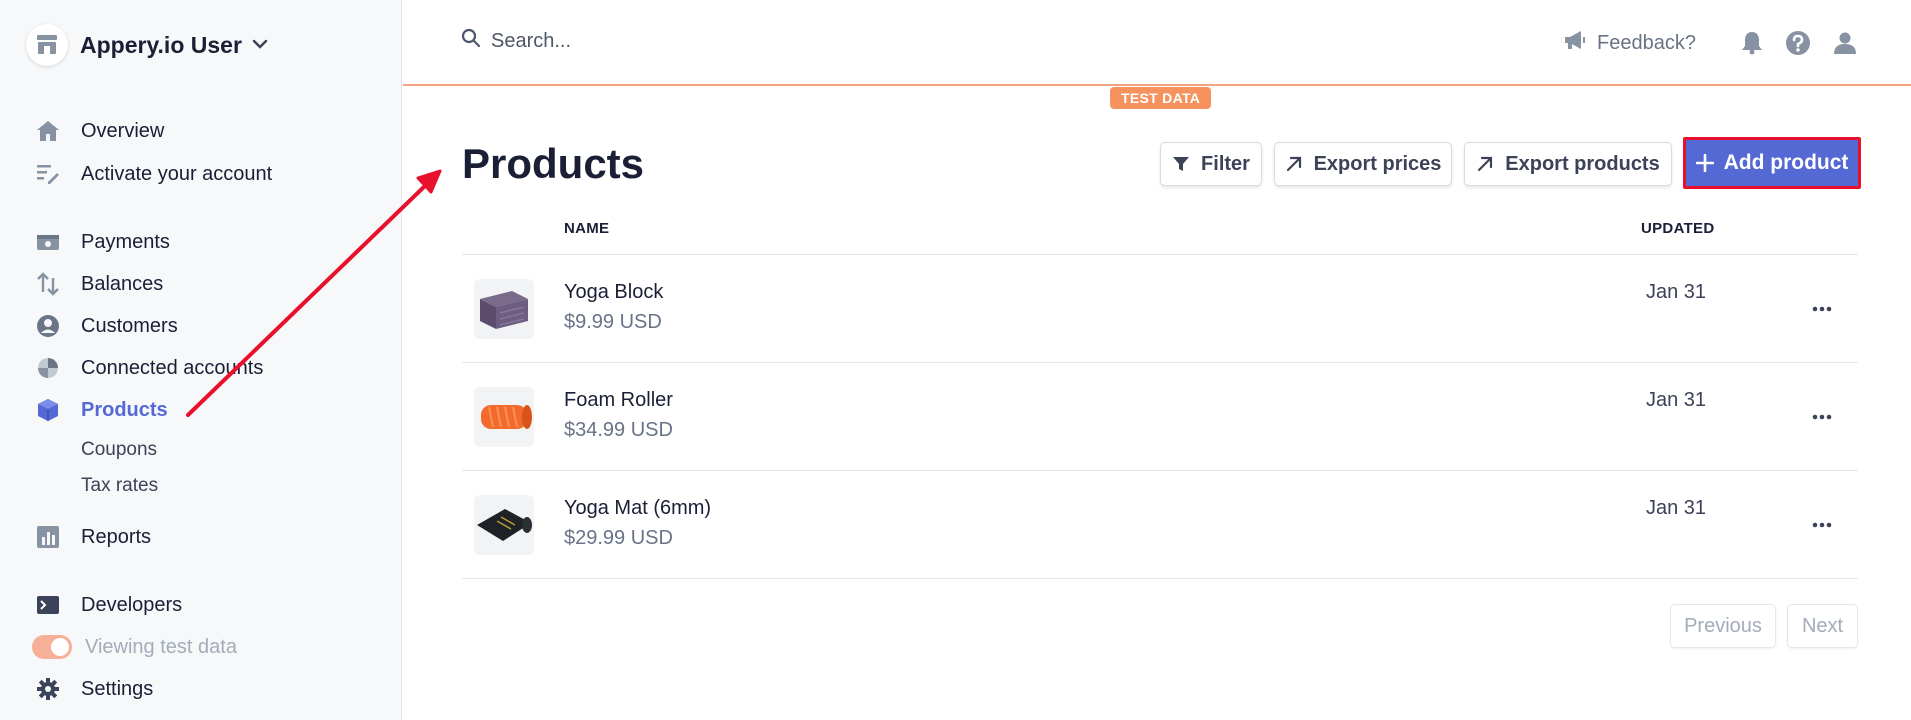  I want to click on test-data-badge: TEST DATA, so click(1161, 98).